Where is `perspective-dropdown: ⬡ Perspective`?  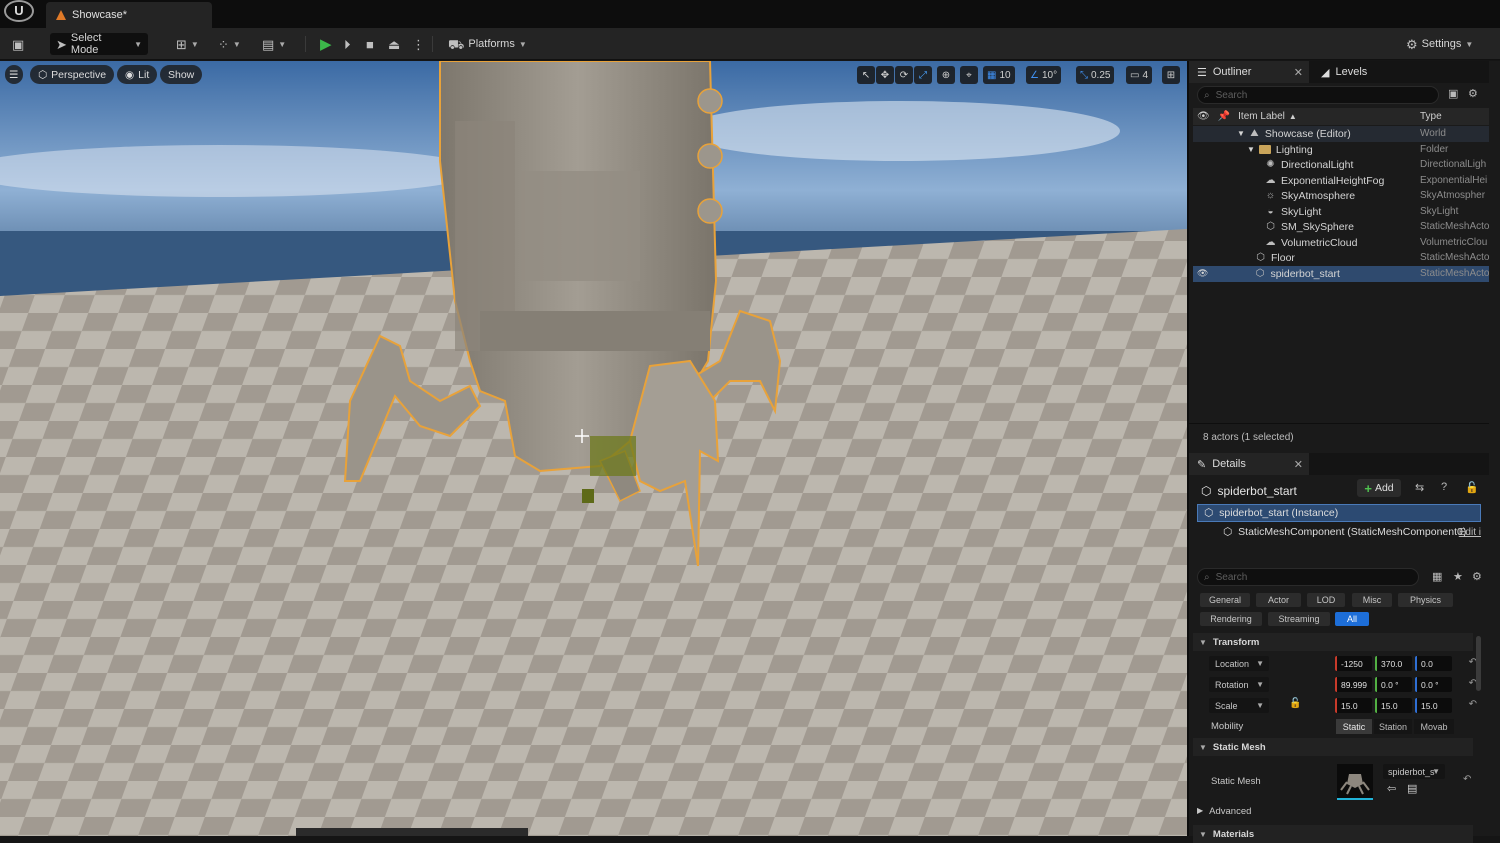
perspective-dropdown: ⬡ Perspective is located at coordinates (72, 74).